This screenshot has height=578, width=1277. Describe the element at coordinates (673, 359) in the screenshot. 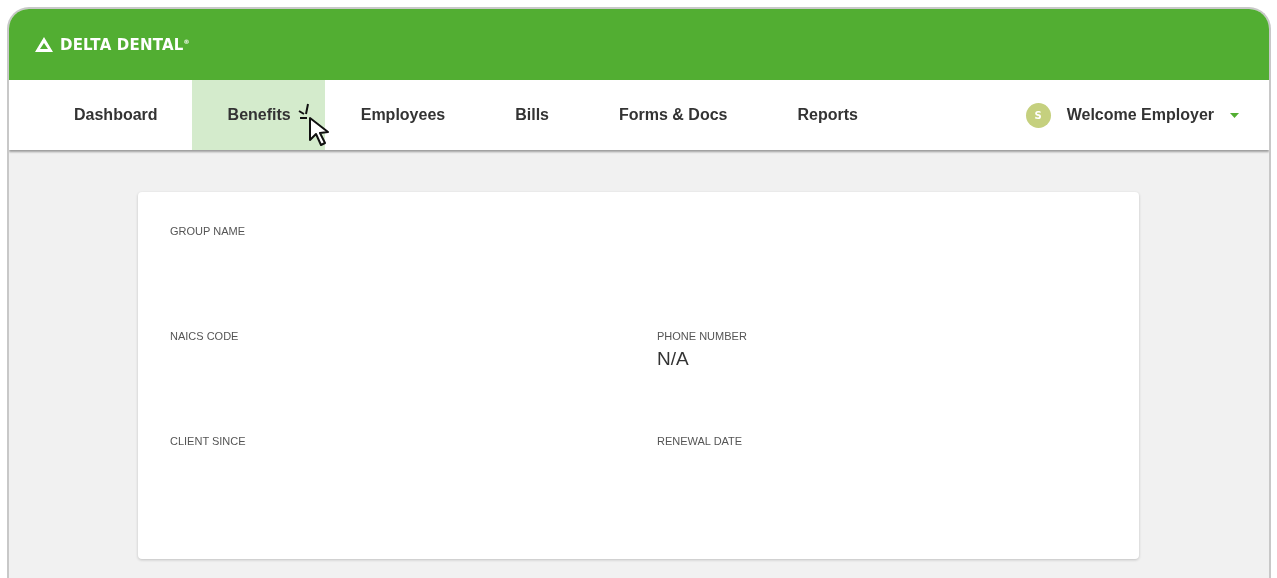

I see `field-value: N/A` at that location.